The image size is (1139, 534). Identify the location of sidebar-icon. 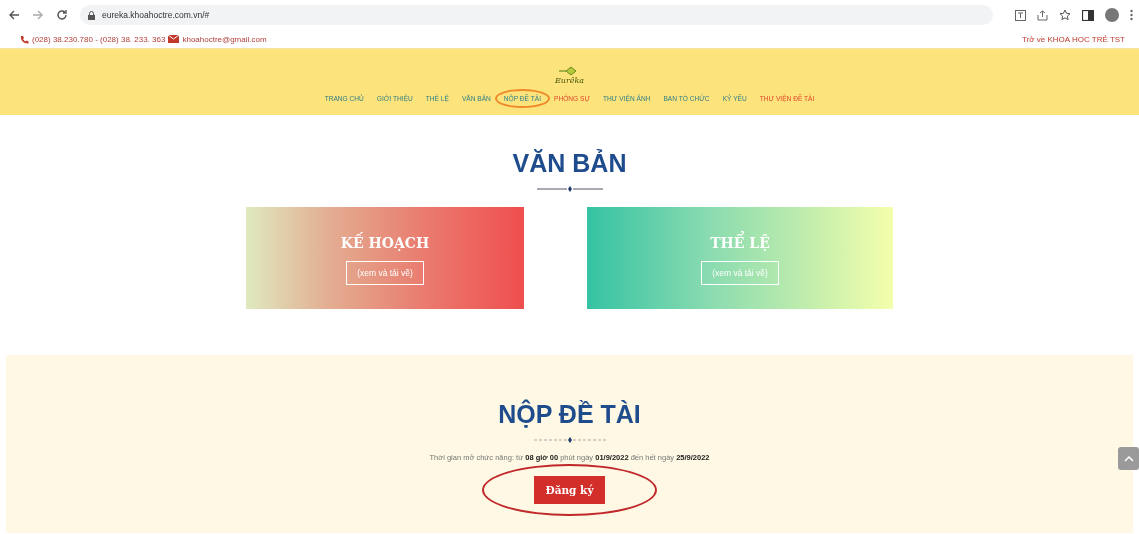
(1088, 15).